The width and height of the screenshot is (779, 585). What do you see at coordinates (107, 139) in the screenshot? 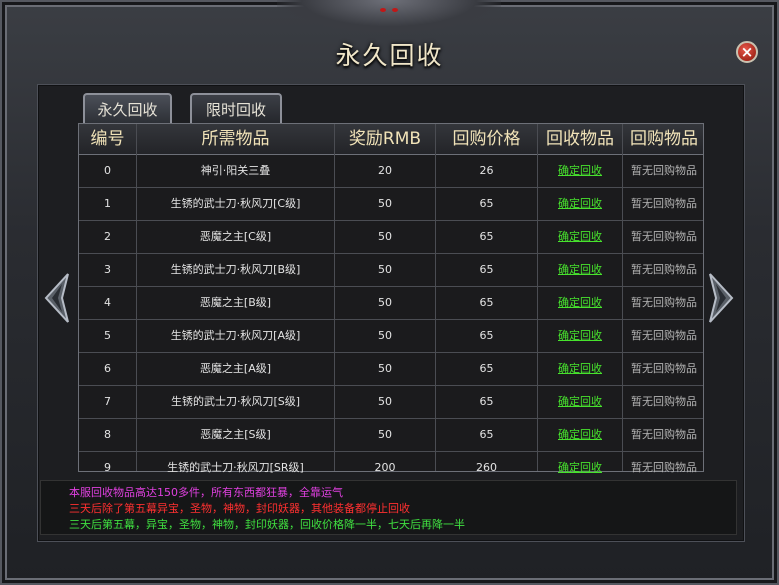
I see `col-id: 编号` at bounding box center [107, 139].